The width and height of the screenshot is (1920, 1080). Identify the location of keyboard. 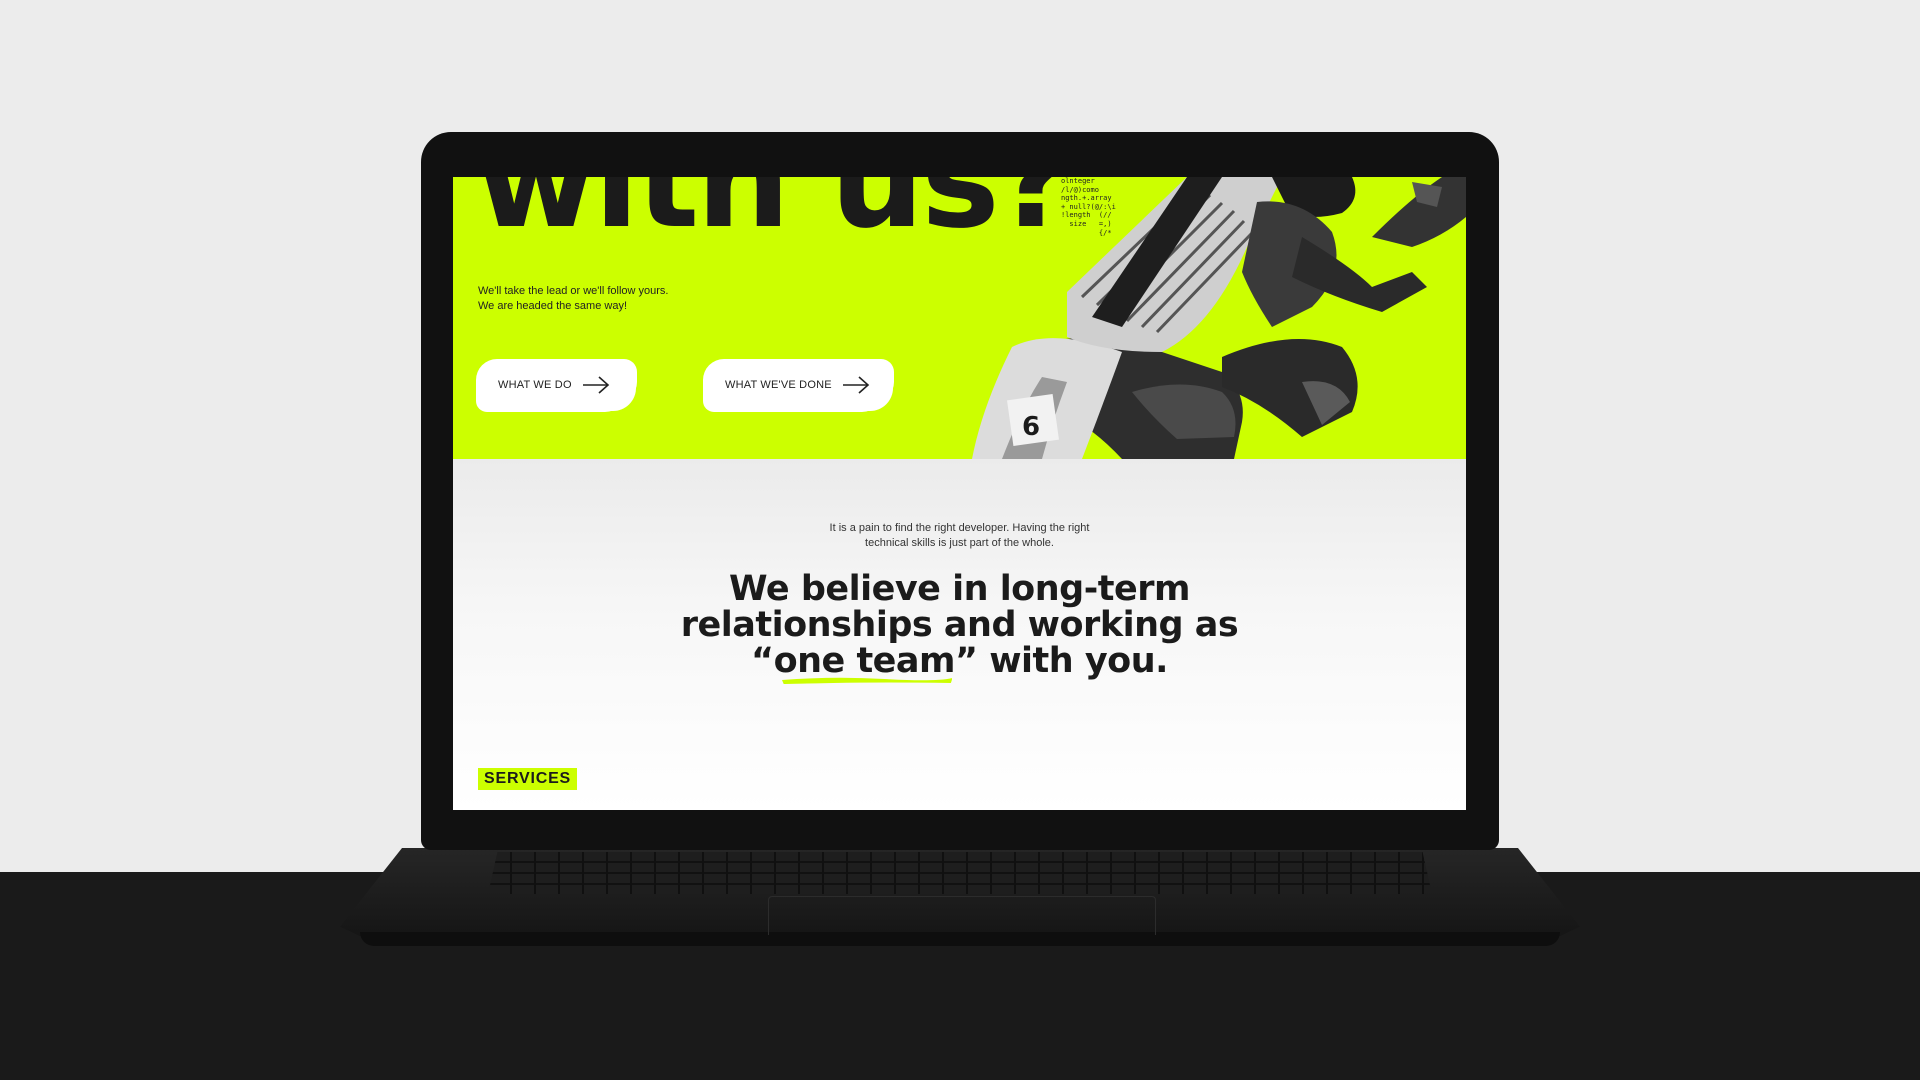
(960, 873).